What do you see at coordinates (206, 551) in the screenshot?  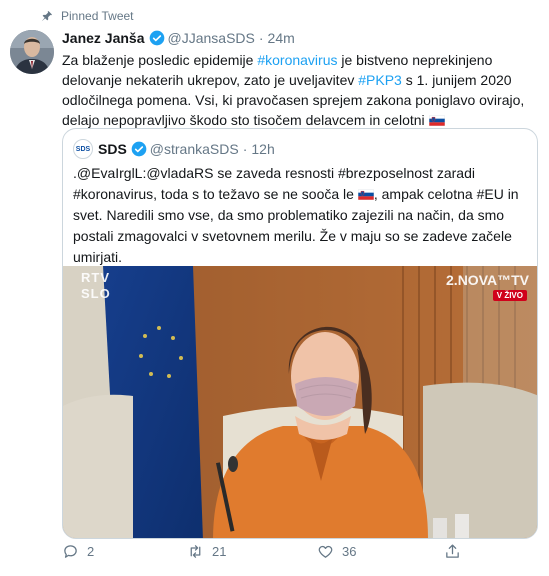 I see `retweet-button: 21` at bounding box center [206, 551].